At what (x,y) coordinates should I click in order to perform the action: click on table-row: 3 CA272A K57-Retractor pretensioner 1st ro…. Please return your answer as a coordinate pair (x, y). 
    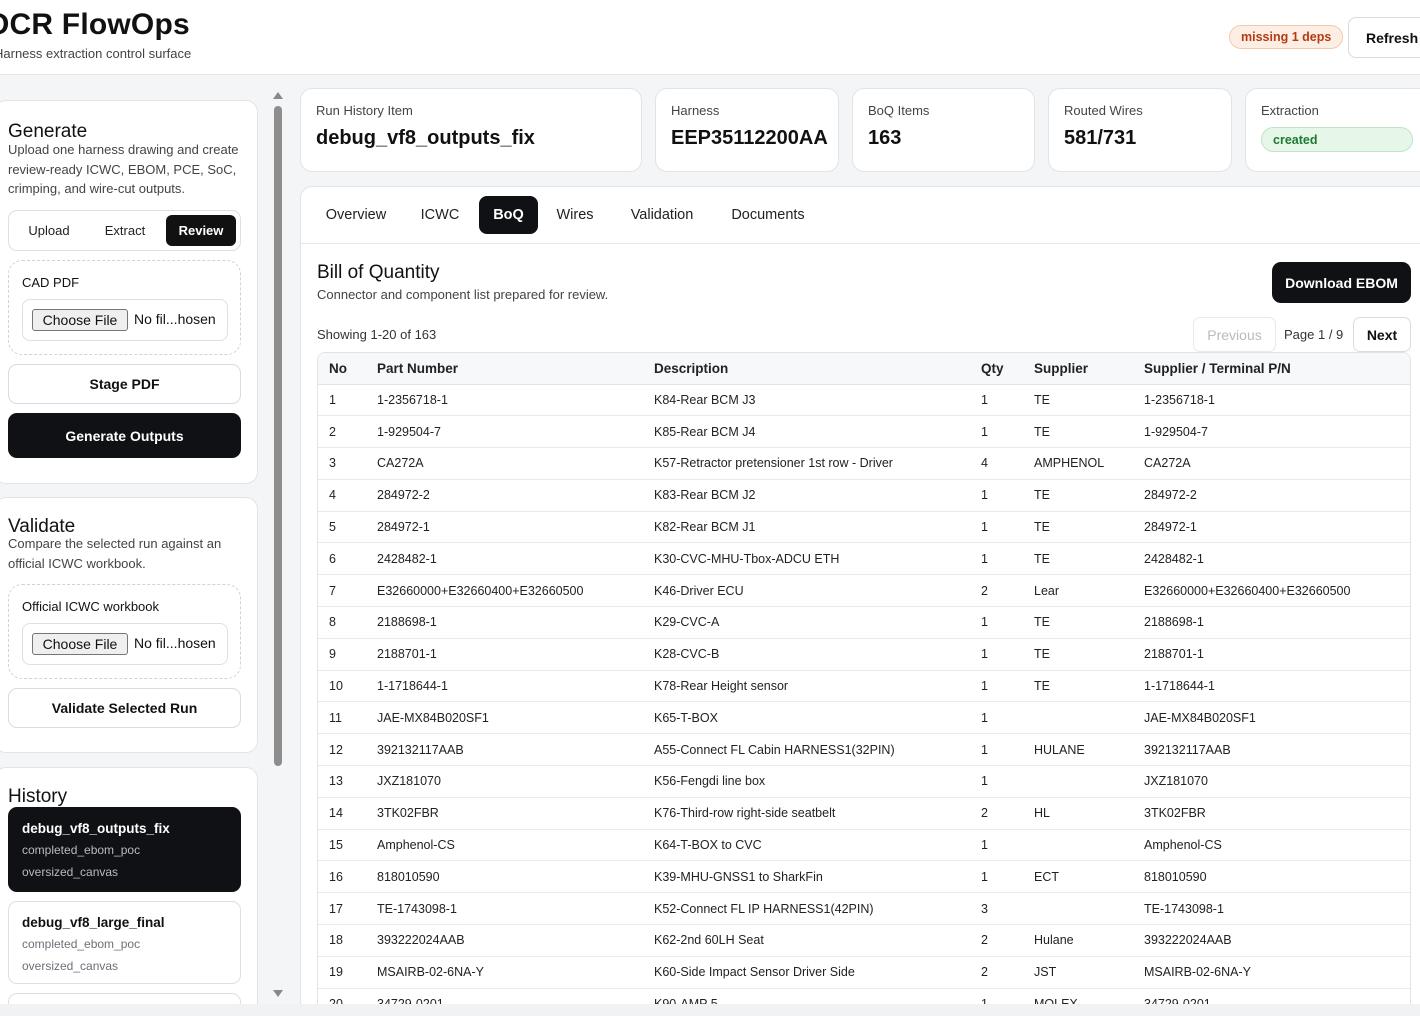
    Looking at the image, I should click on (864, 463).